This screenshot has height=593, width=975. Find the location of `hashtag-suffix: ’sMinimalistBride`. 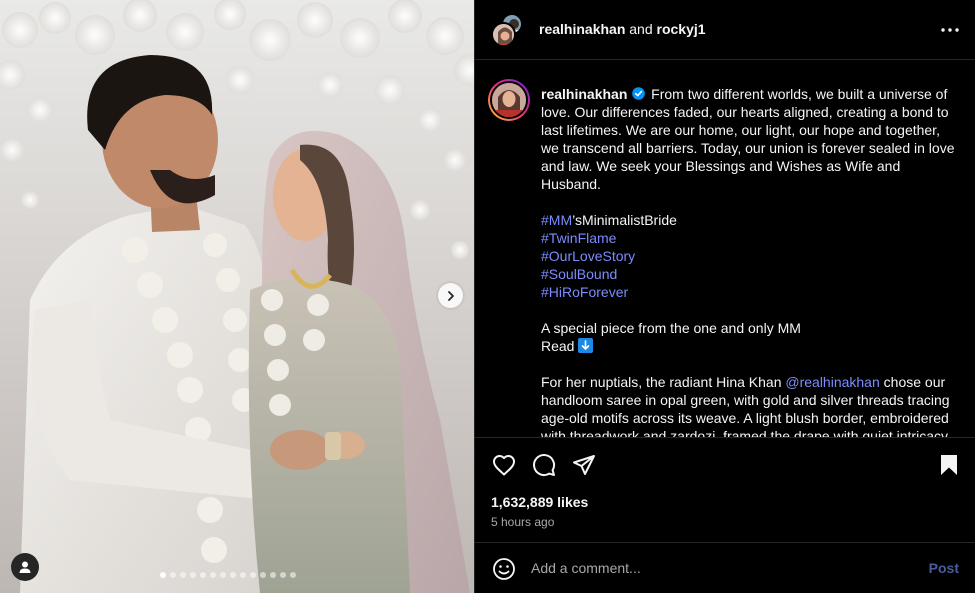

hashtag-suffix: ’sMinimalistBride is located at coordinates (624, 220).